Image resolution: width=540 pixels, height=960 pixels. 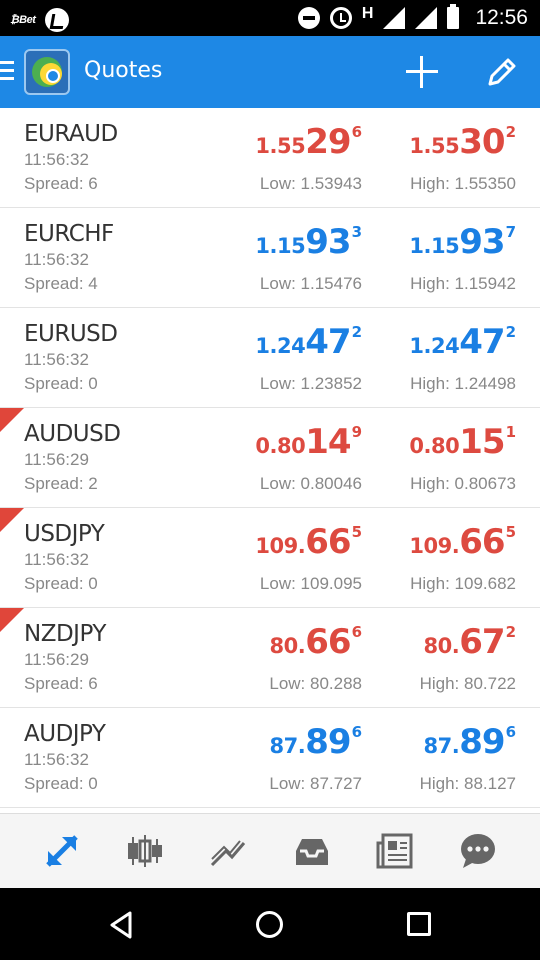 What do you see at coordinates (453, 16) in the screenshot?
I see `battery-icon` at bounding box center [453, 16].